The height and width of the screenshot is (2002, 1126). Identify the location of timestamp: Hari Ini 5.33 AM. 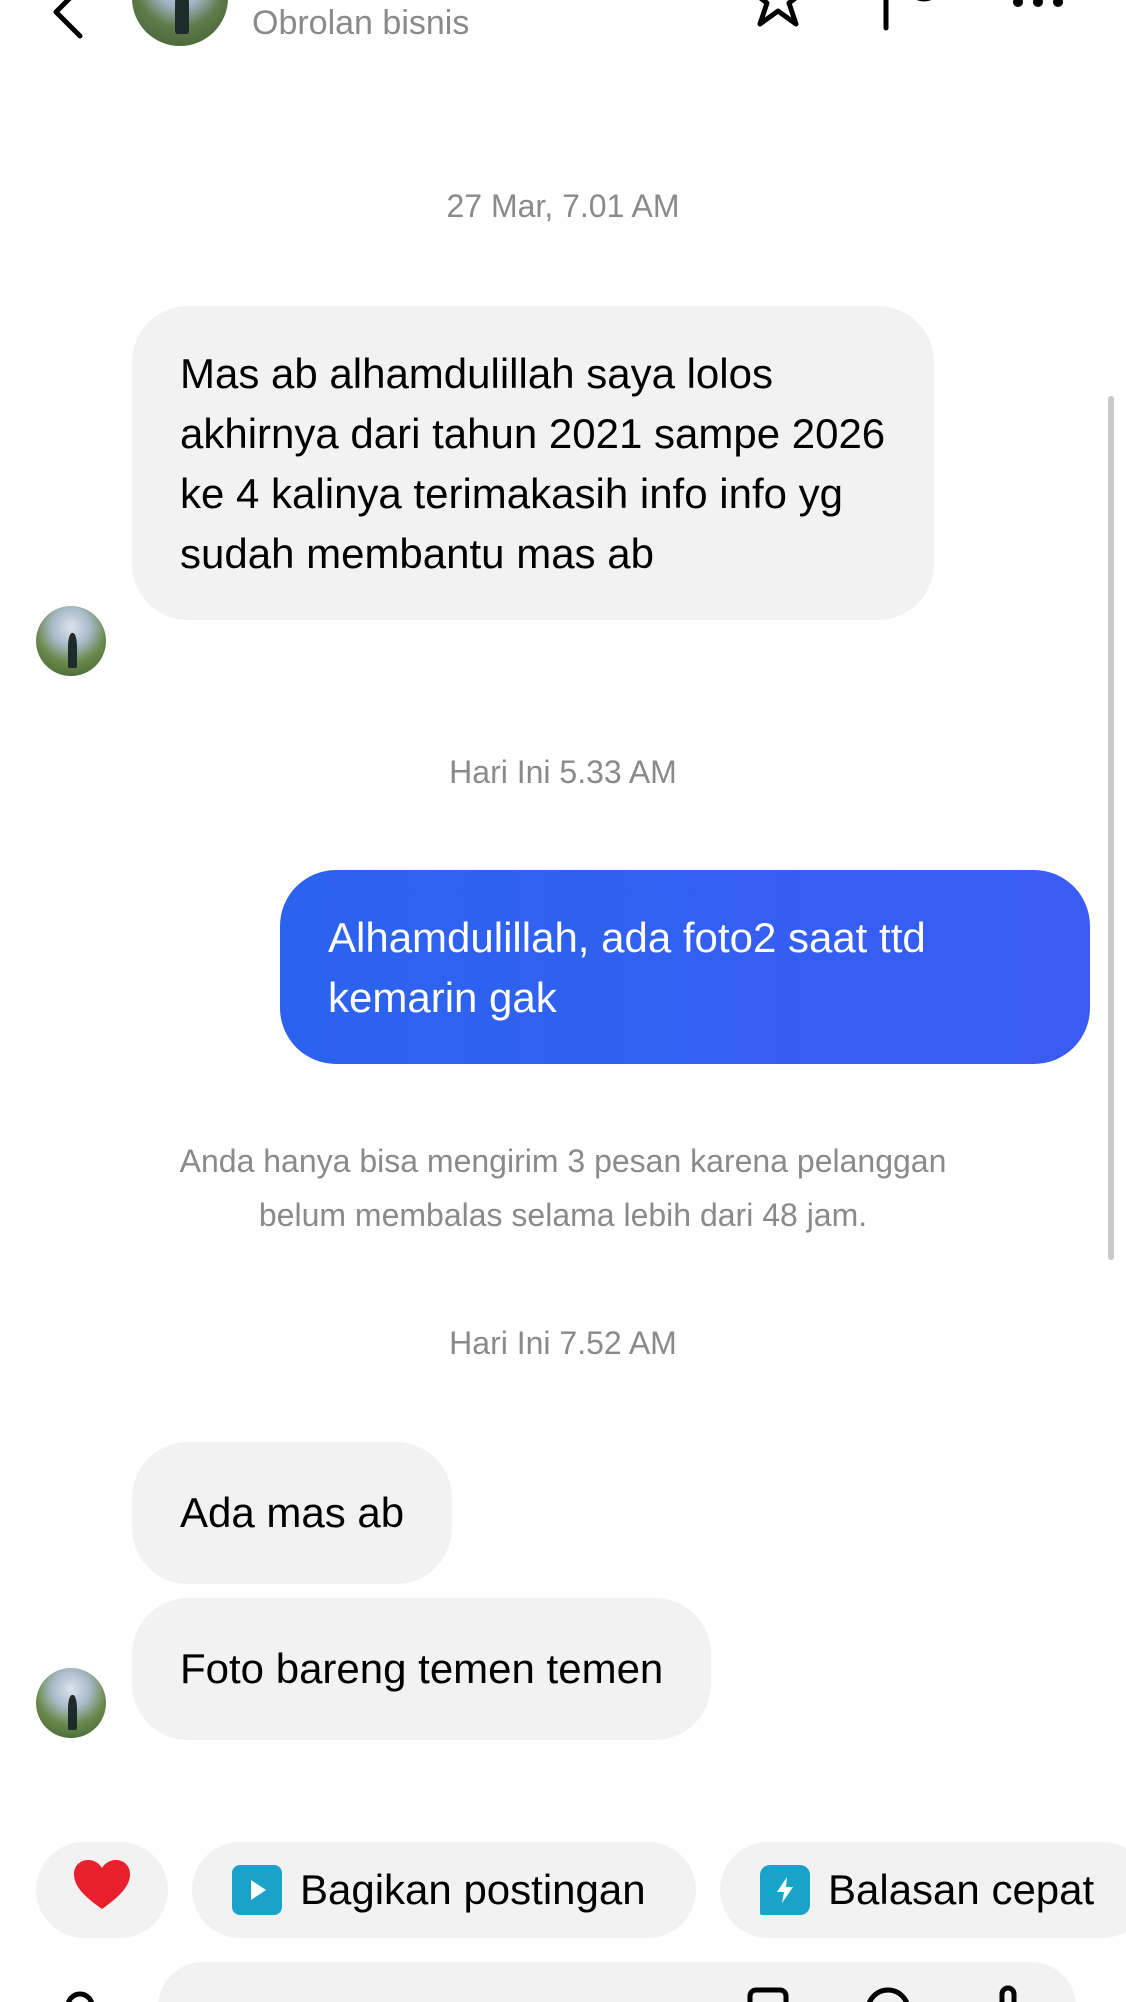
(563, 772).